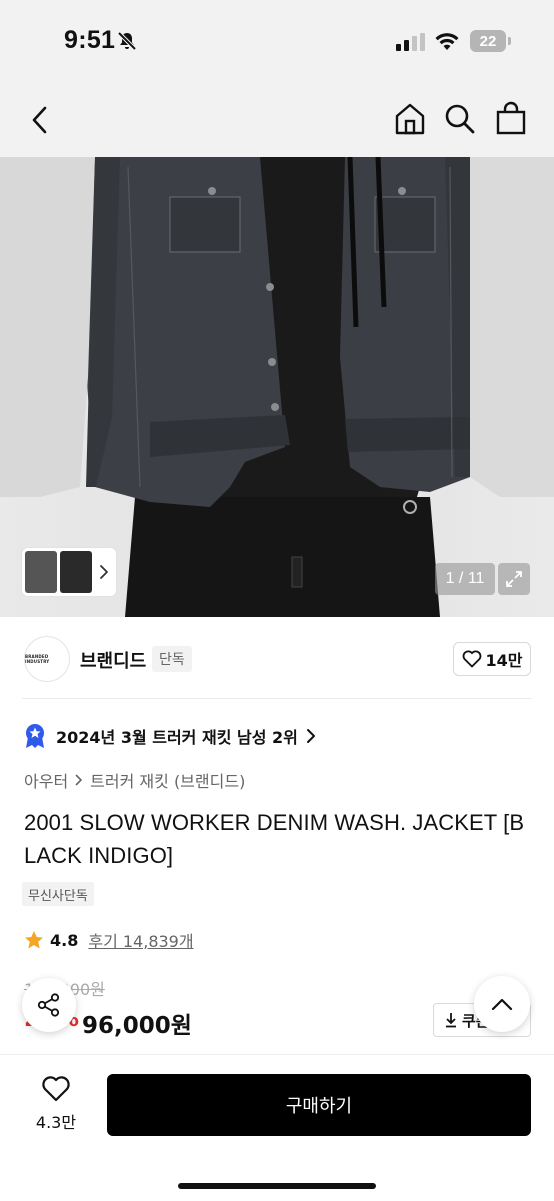 This screenshot has width=554, height=1201. I want to click on battery-indicator: 22, so click(488, 41).